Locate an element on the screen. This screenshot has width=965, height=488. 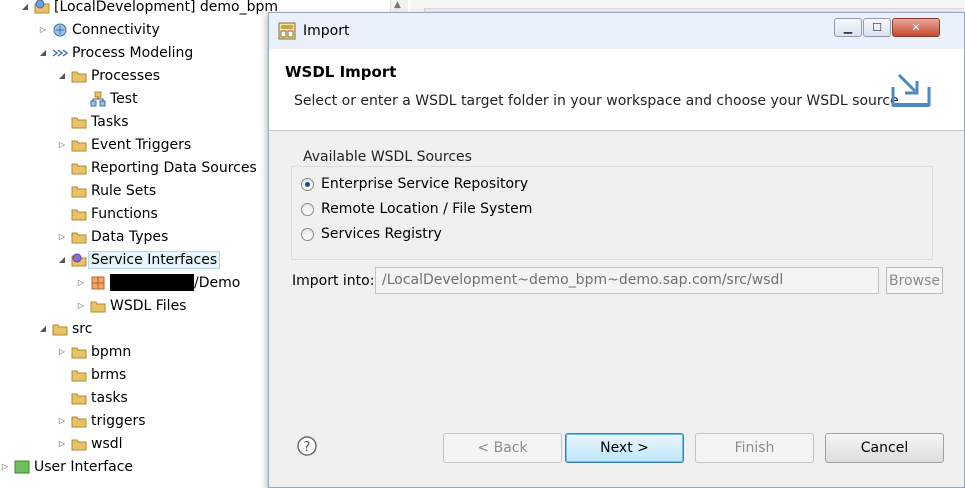
connectivity-icon is located at coordinates (60, 30).